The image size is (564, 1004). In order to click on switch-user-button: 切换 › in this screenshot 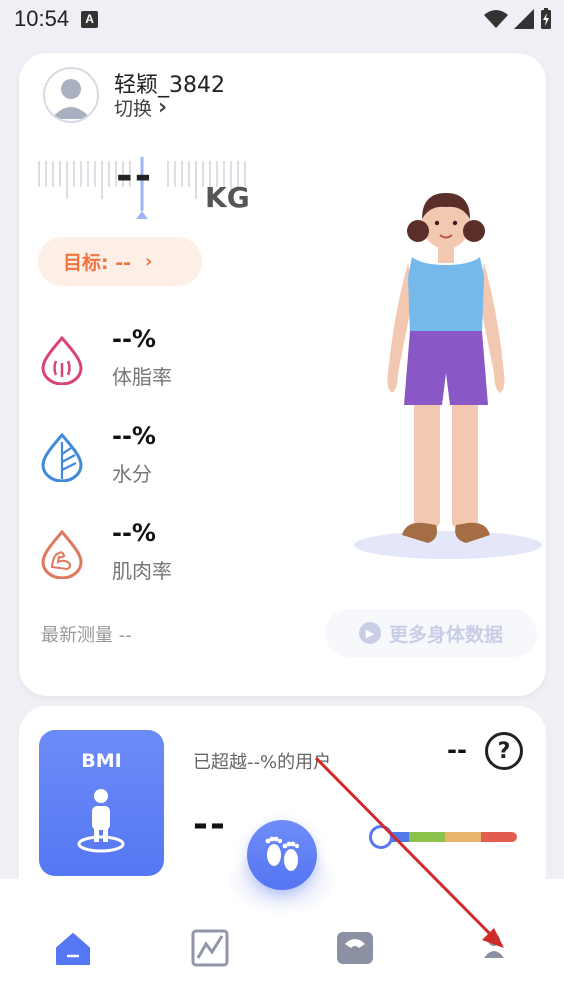, I will do `click(140, 107)`.